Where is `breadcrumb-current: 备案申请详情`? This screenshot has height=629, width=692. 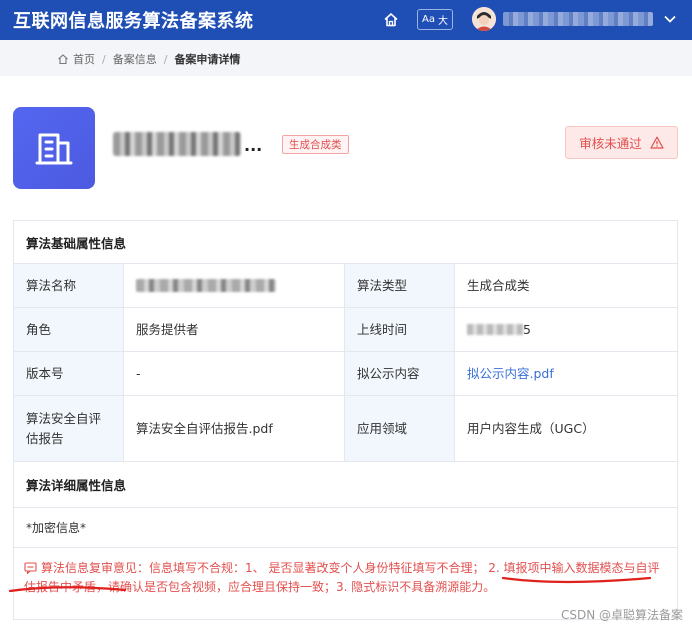 breadcrumb-current: 备案申请详情 is located at coordinates (207, 59).